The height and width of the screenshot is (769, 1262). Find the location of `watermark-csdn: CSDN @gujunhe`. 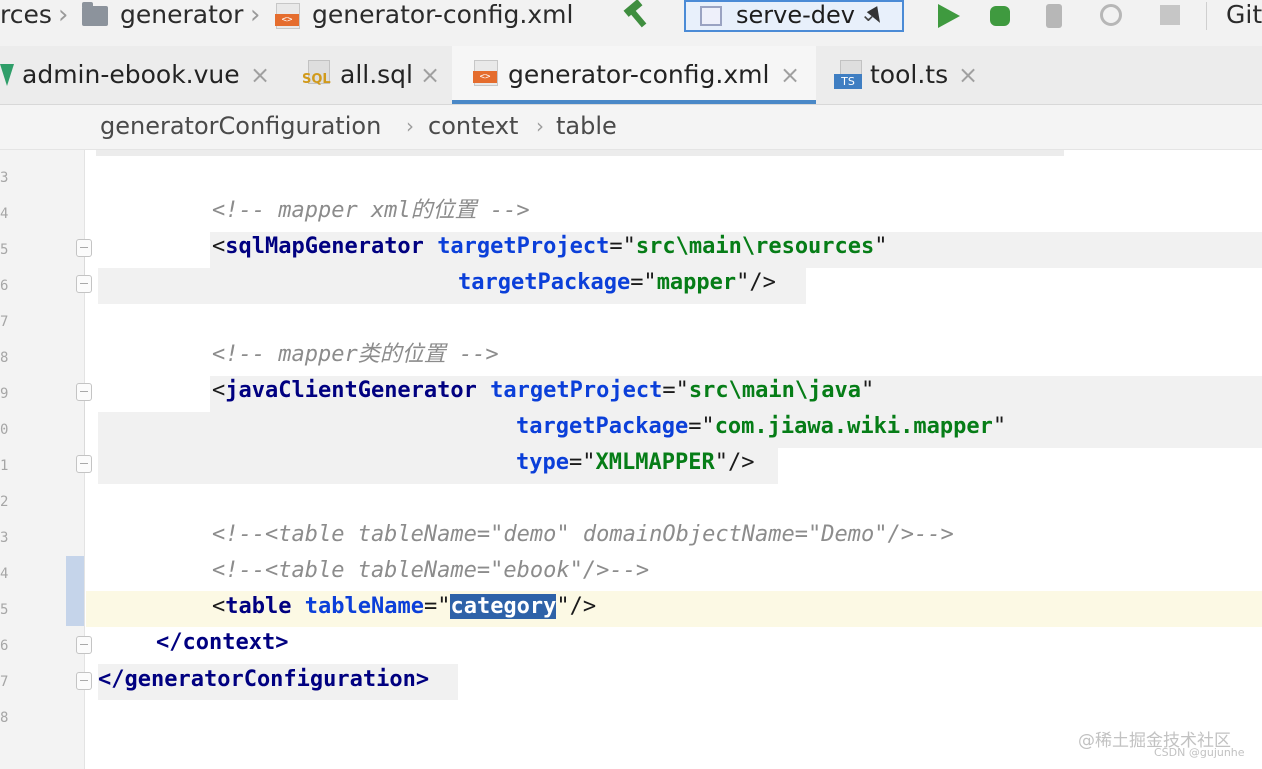

watermark-csdn: CSDN @gujunhe is located at coordinates (1199, 752).